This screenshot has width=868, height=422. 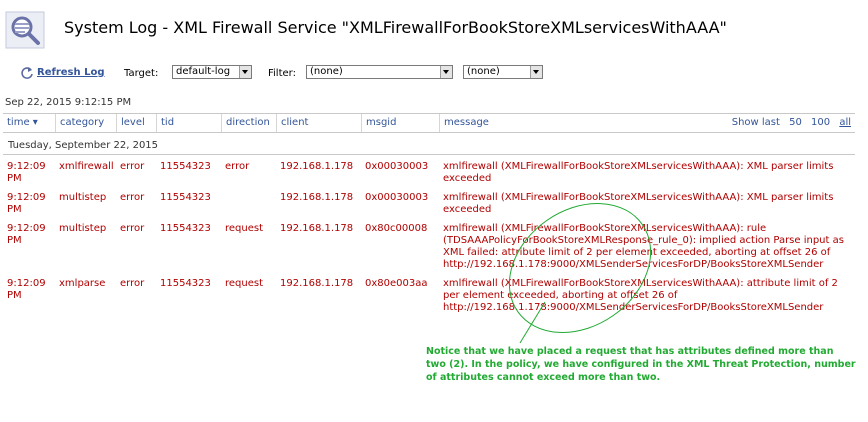 I want to click on log-search-icon, so click(x=25, y=30).